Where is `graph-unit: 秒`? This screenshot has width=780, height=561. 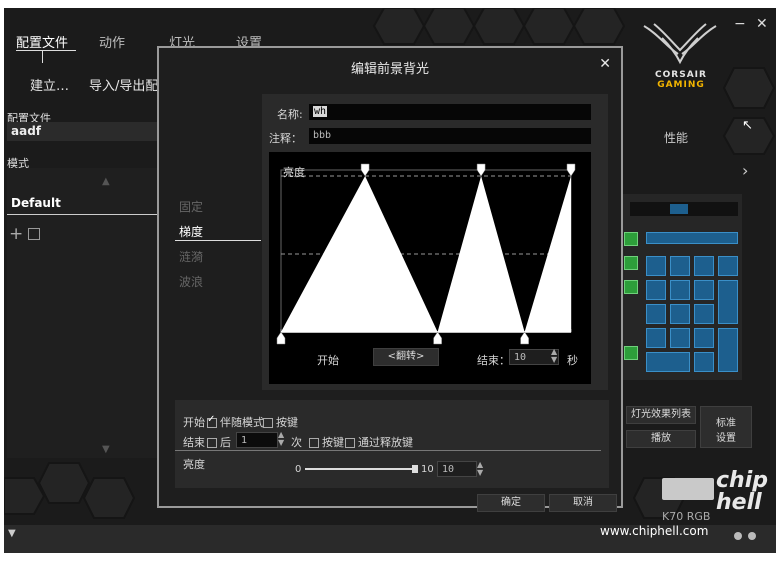 graph-unit: 秒 is located at coordinates (572, 360).